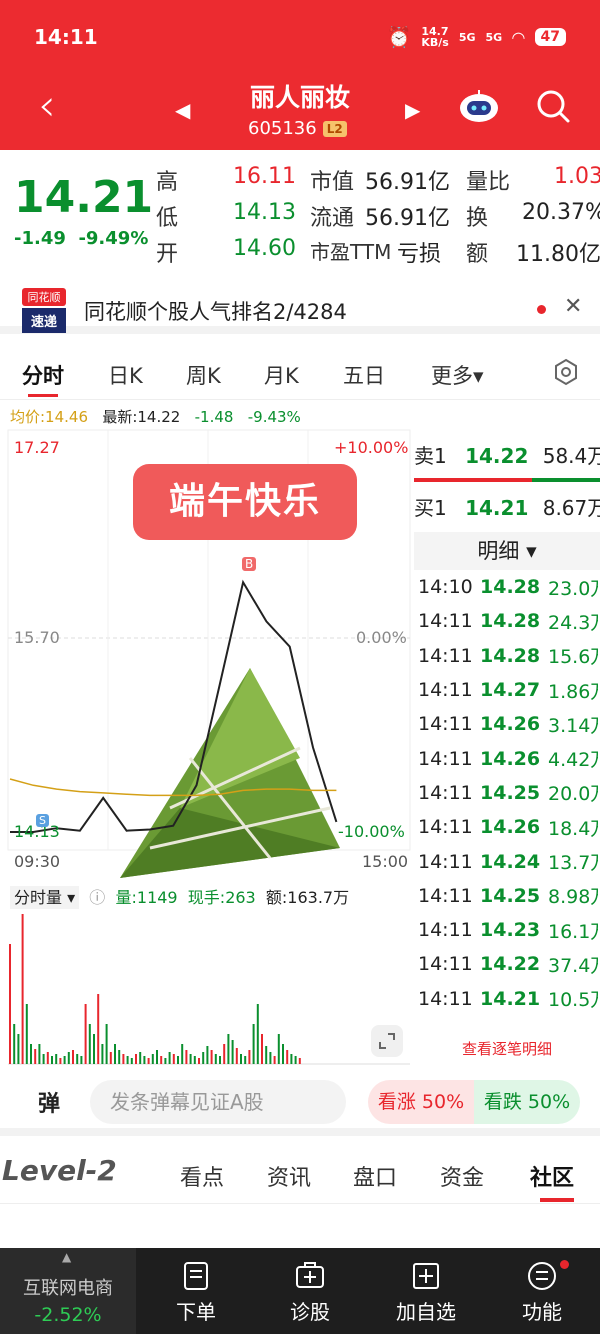 The width and height of the screenshot is (600, 1334). I want to click on search-icon, so click(553, 106).